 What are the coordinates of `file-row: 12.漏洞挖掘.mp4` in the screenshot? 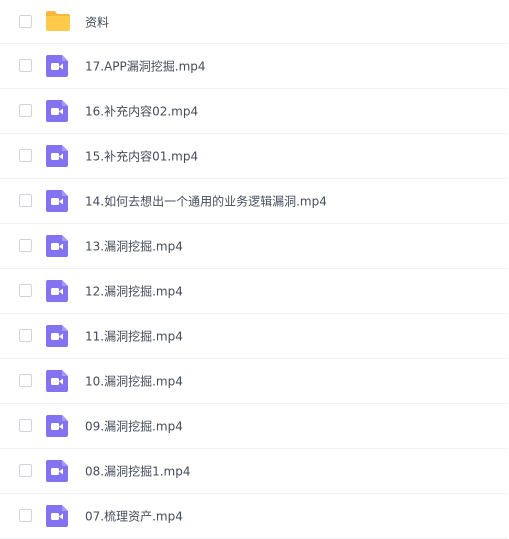 It's located at (253, 291).